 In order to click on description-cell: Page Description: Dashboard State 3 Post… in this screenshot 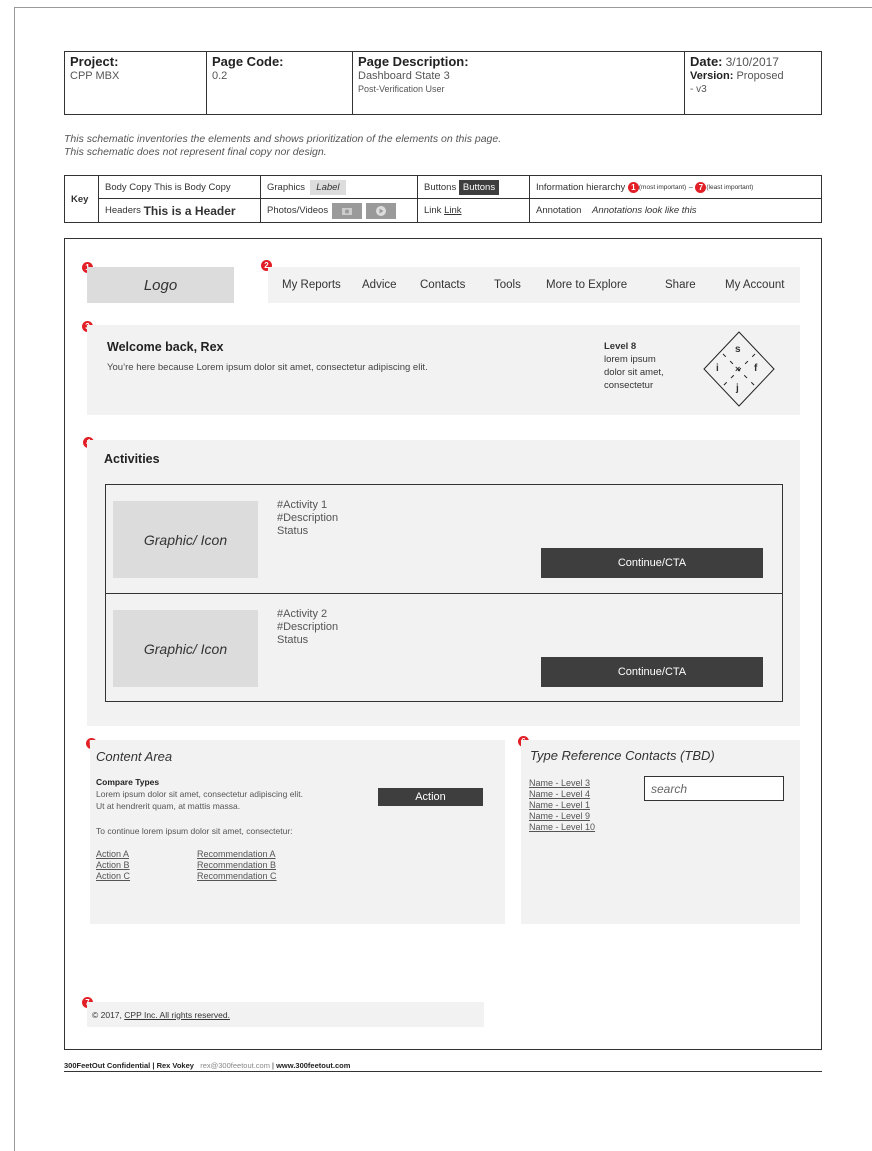, I will do `click(519, 83)`.